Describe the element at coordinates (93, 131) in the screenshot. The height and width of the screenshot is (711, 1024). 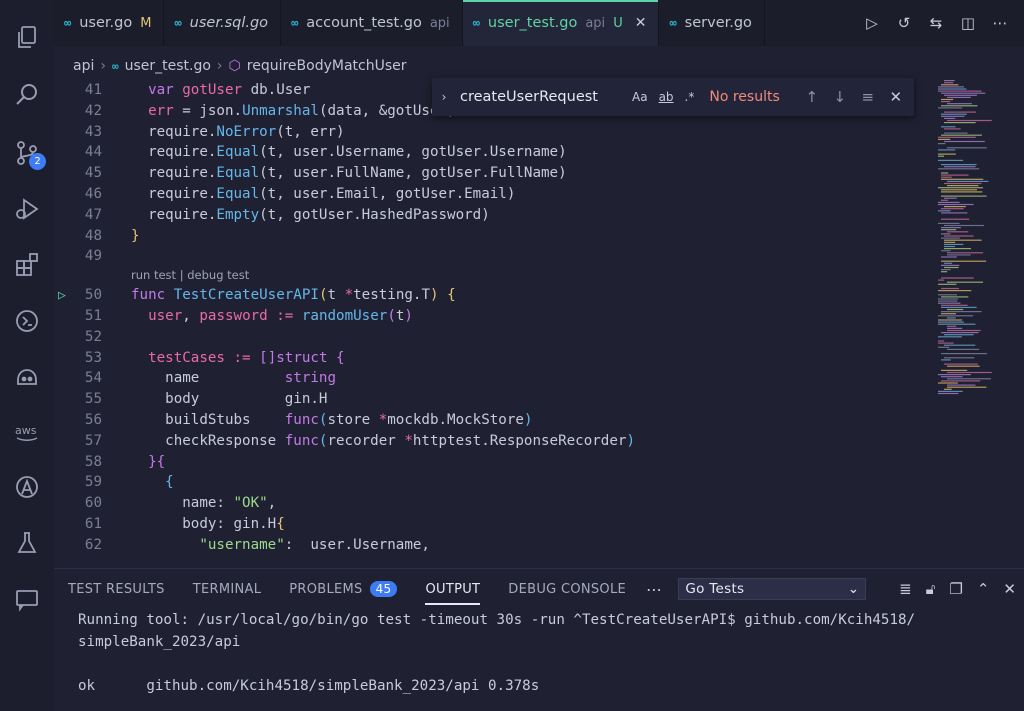
I see `line-number: 43` at that location.